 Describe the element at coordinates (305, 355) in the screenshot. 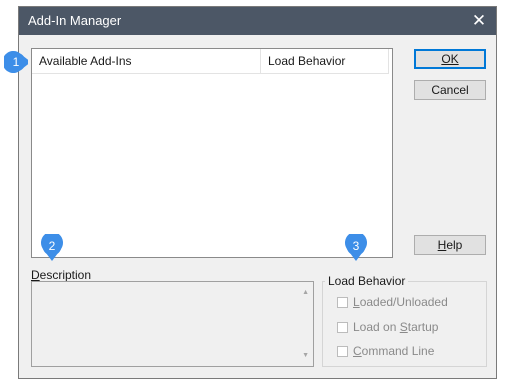

I see `scroll-down-arrow-icon: ▼` at that location.